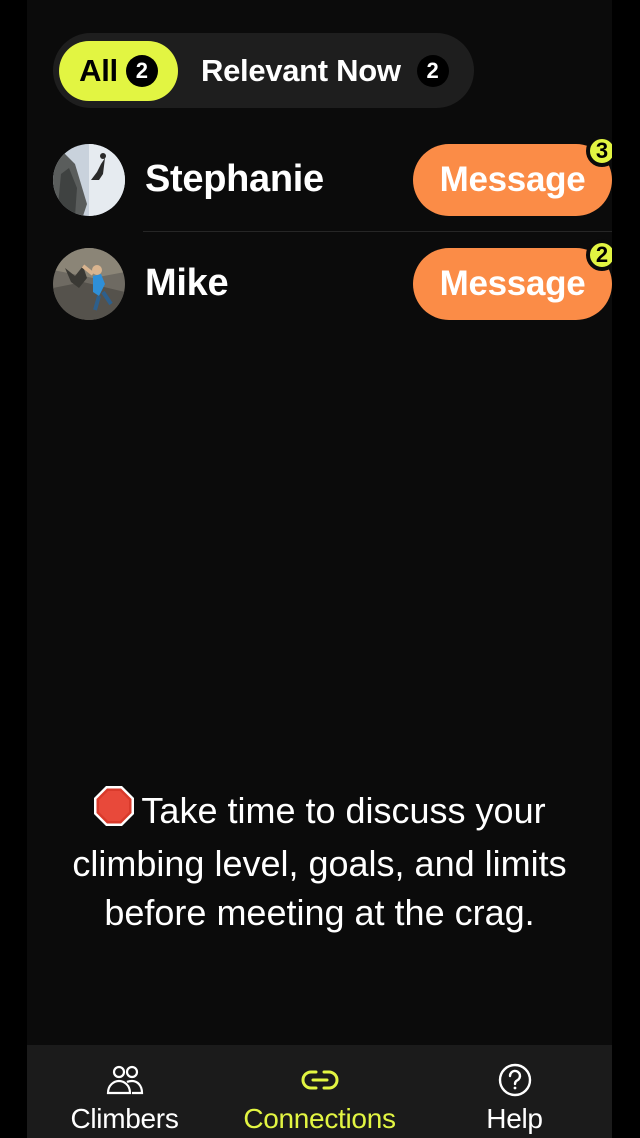  What do you see at coordinates (332, 180) in the screenshot?
I see `connection-row: Stephanie Message 3` at bounding box center [332, 180].